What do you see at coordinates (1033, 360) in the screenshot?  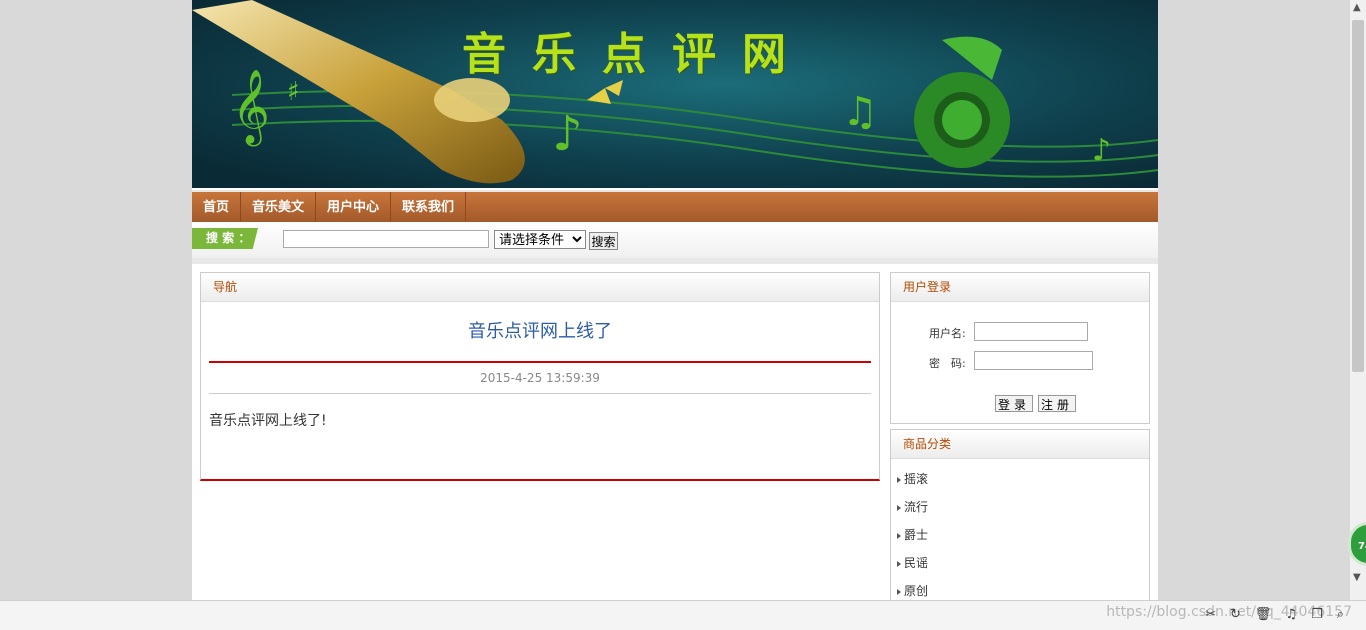 I see `password-field` at bounding box center [1033, 360].